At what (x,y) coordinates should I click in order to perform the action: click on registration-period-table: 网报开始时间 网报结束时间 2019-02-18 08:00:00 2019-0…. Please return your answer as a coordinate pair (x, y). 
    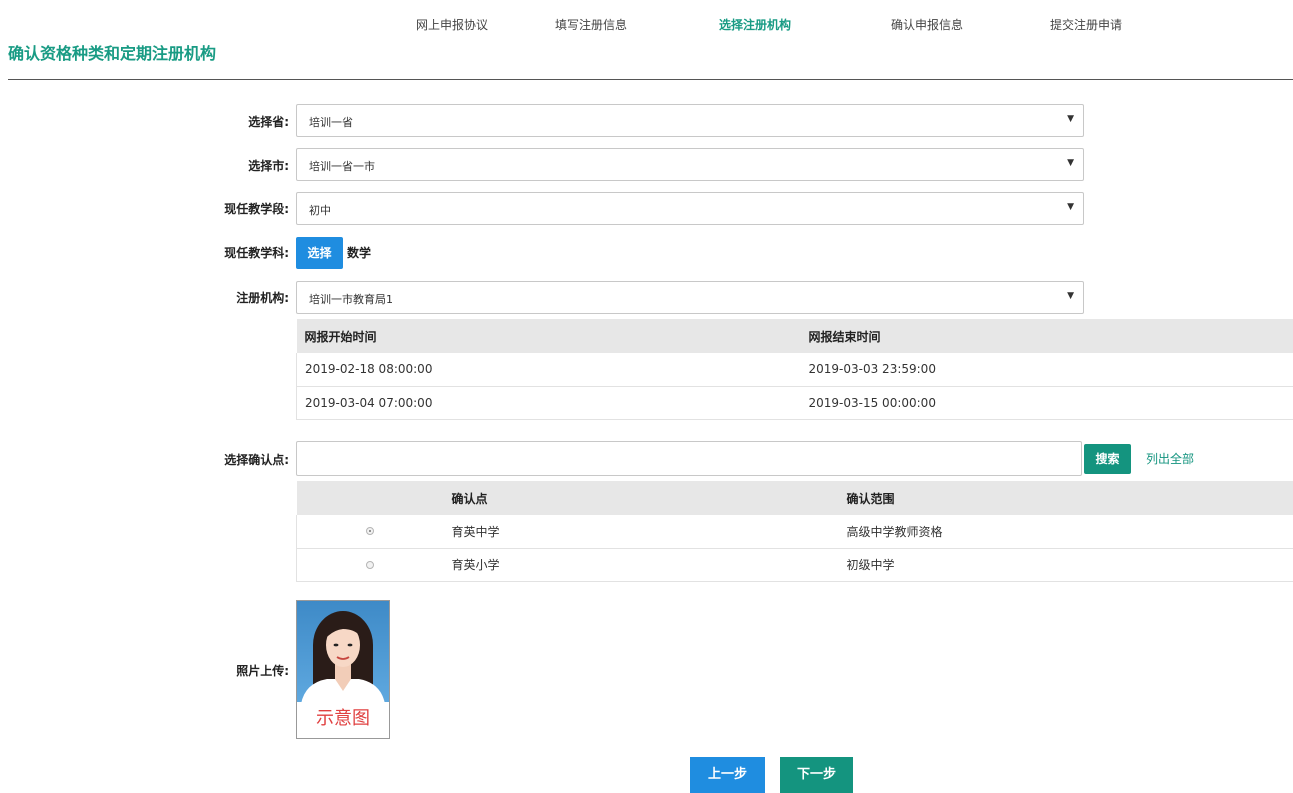
    Looking at the image, I should click on (794, 369).